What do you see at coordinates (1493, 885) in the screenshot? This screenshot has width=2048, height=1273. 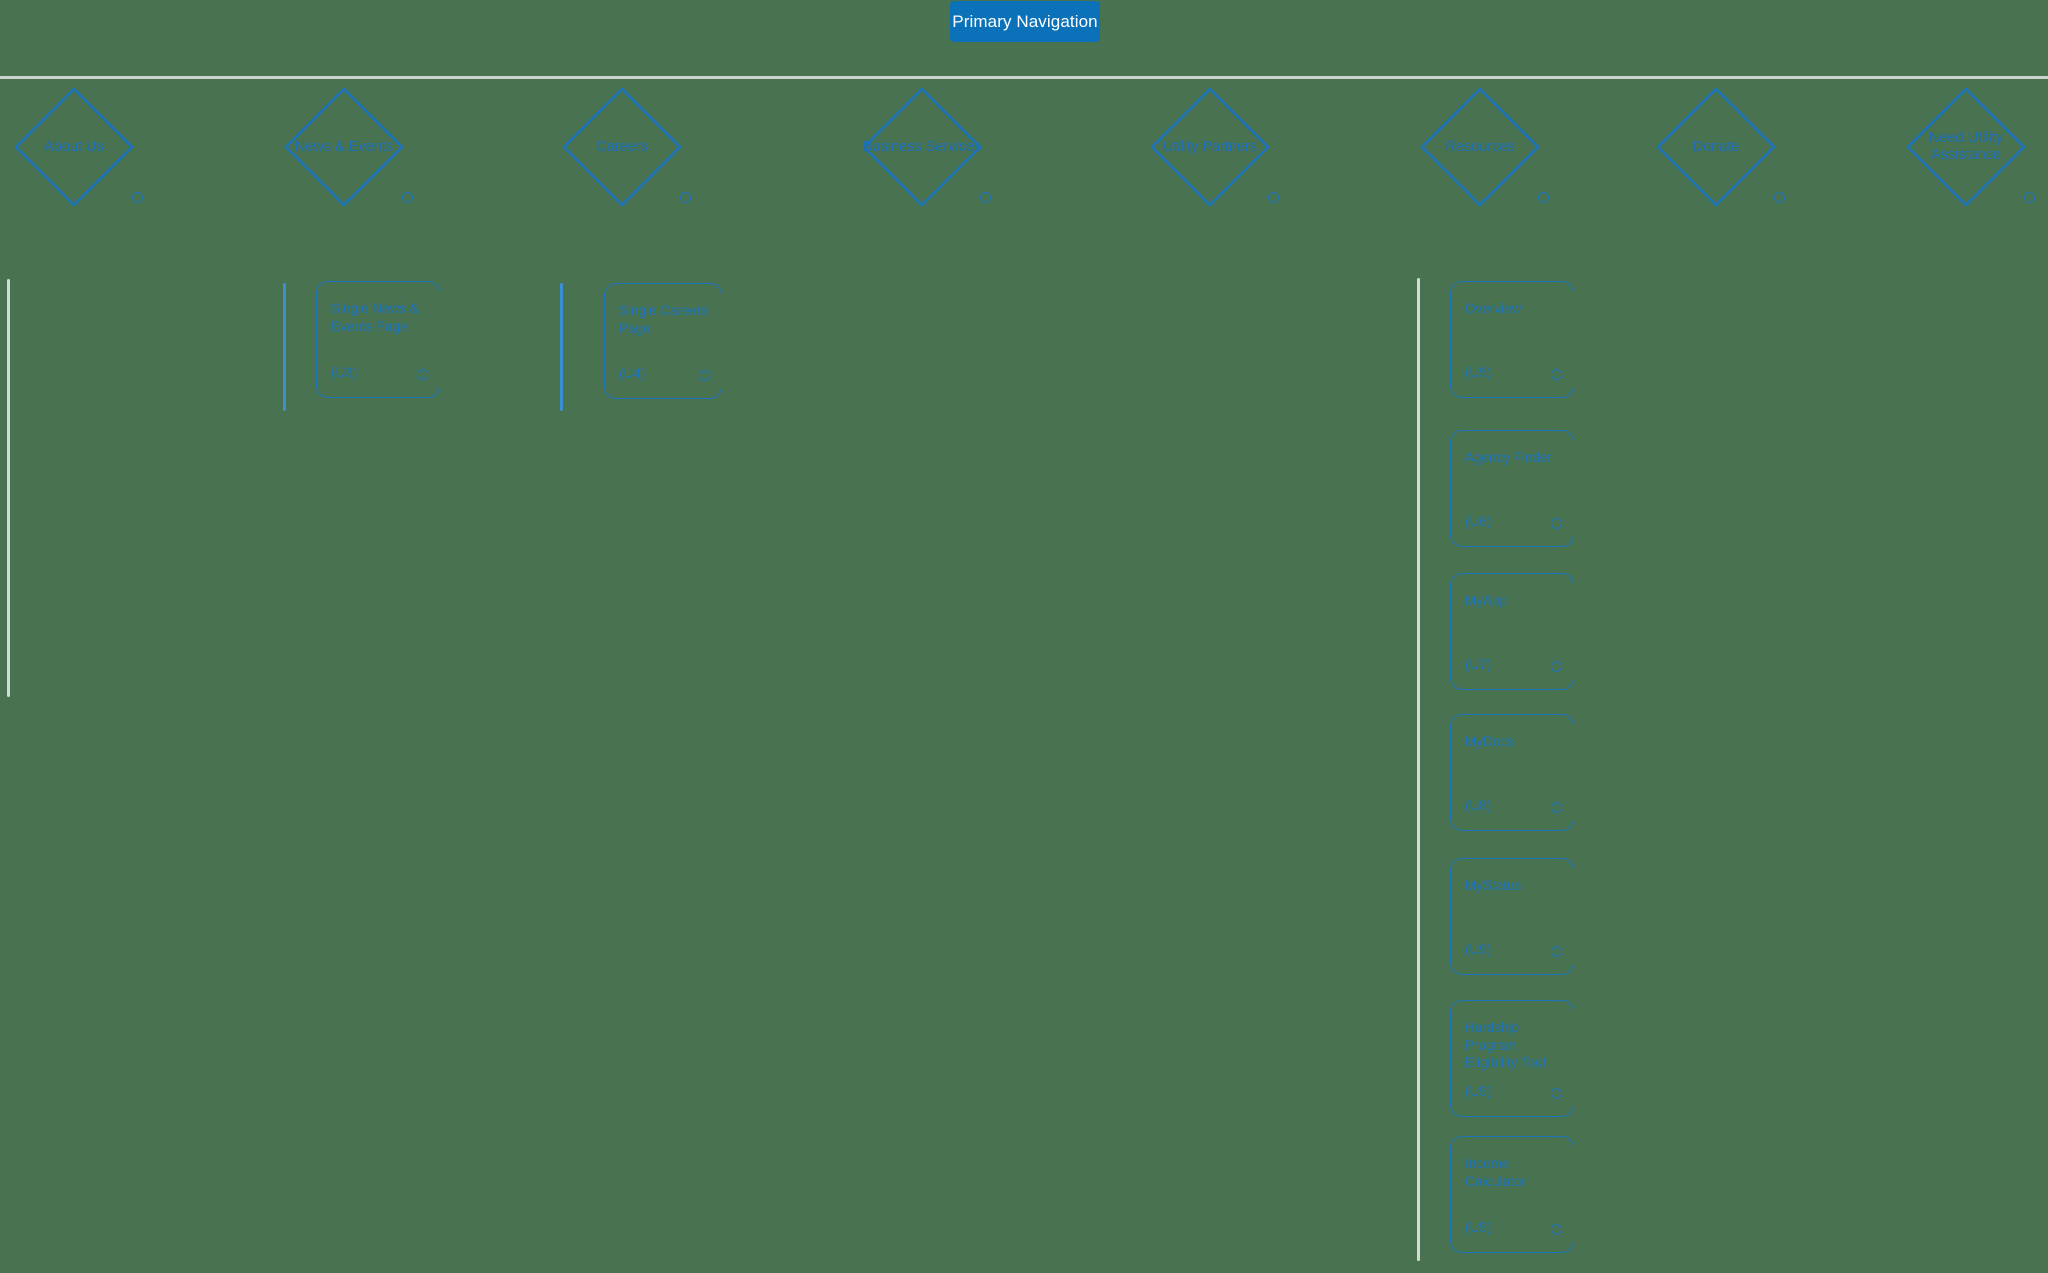 I see `page-card-title: MyStatus` at bounding box center [1493, 885].